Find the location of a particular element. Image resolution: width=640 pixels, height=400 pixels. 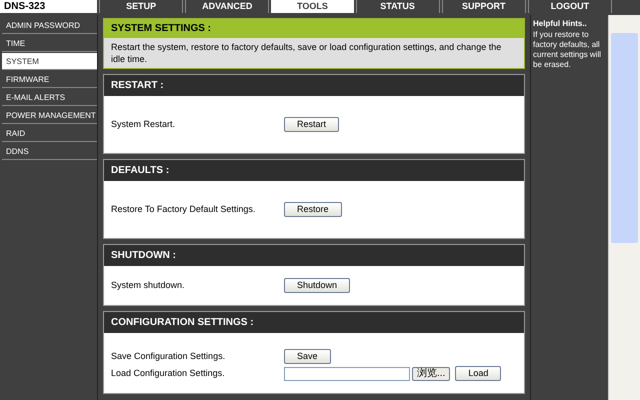

nav-tab: STATUS is located at coordinates (398, 6).